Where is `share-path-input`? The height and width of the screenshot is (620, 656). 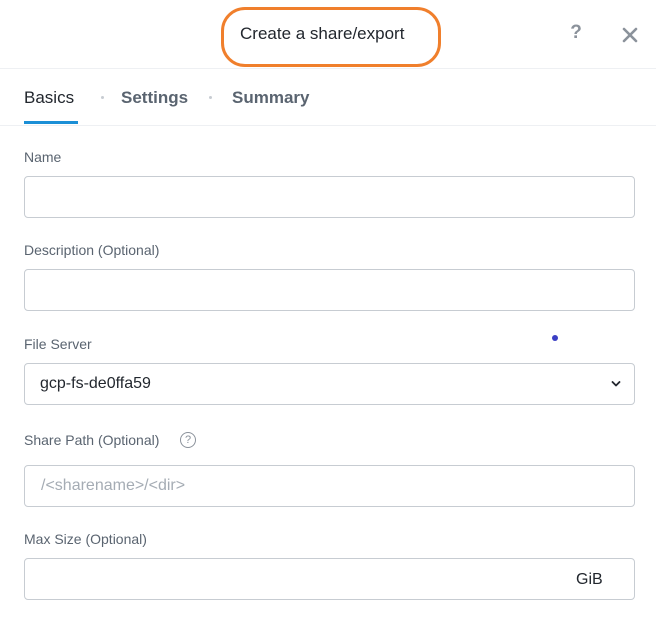 share-path-input is located at coordinates (329, 486).